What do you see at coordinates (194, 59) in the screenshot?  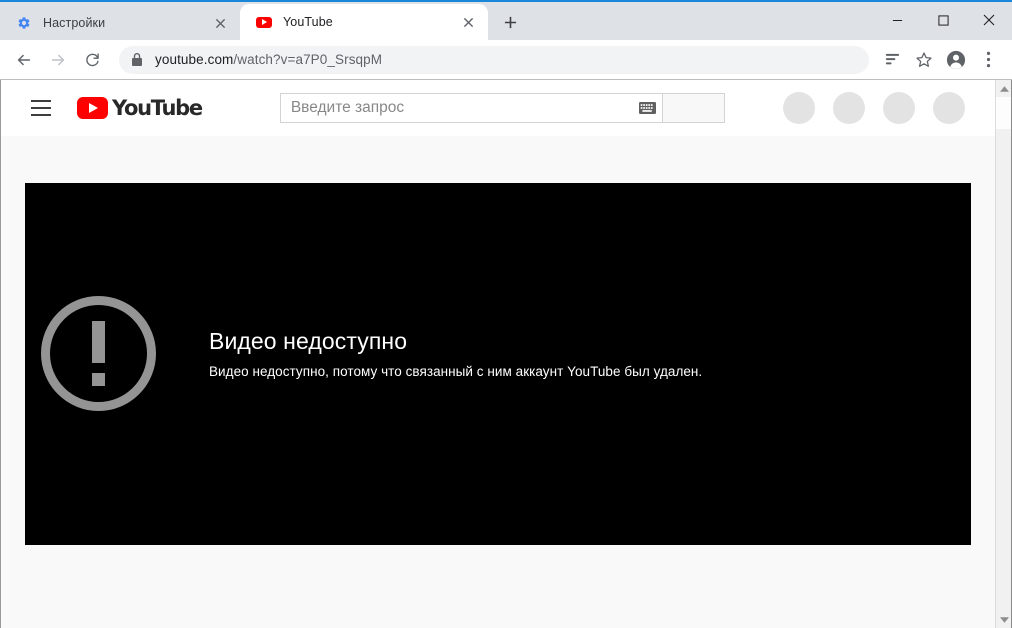 I see `url-host: youtube.com` at bounding box center [194, 59].